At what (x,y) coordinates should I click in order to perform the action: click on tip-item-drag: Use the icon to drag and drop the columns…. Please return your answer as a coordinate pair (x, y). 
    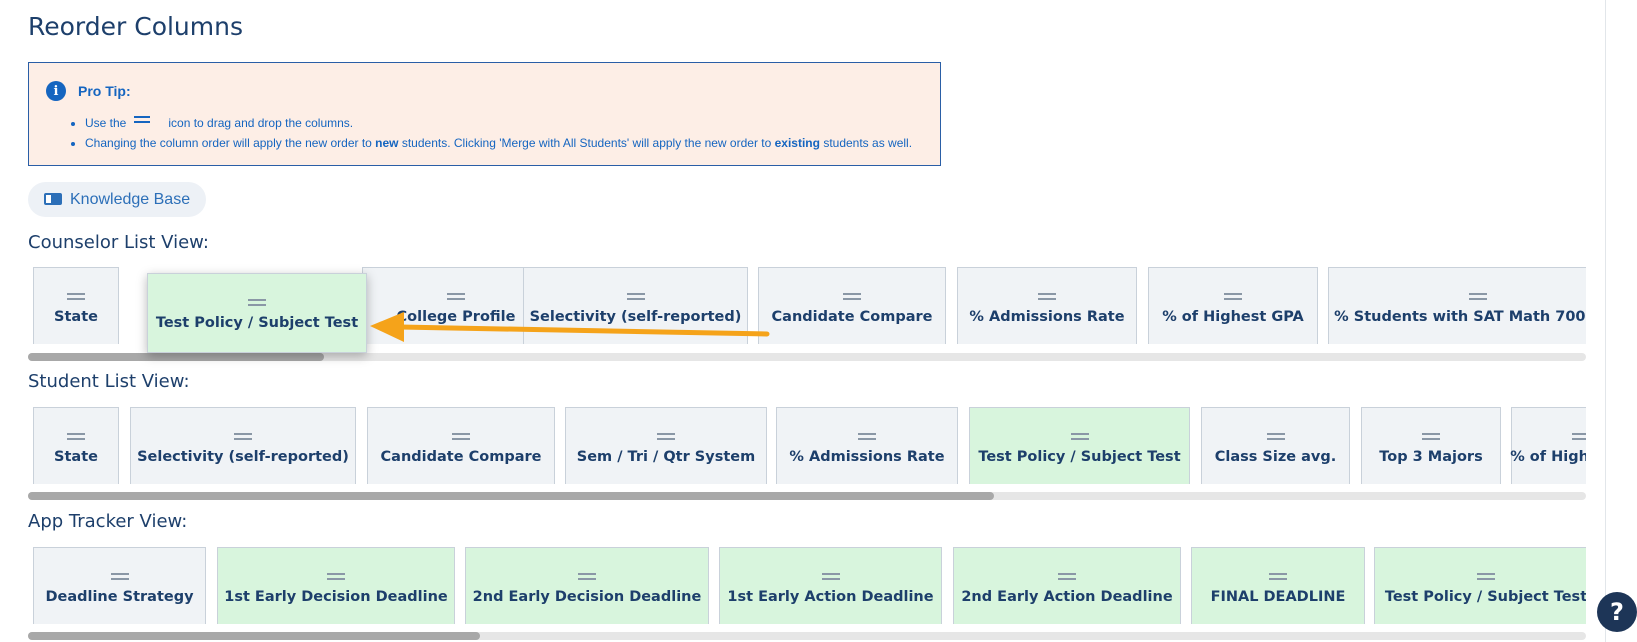
    Looking at the image, I should click on (491, 123).